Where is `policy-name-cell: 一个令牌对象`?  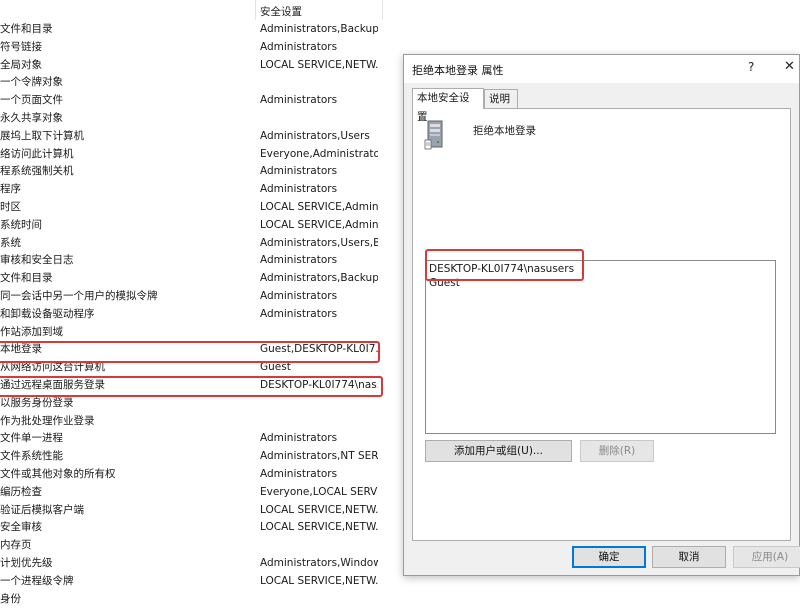 policy-name-cell: 一个令牌对象 is located at coordinates (31, 82).